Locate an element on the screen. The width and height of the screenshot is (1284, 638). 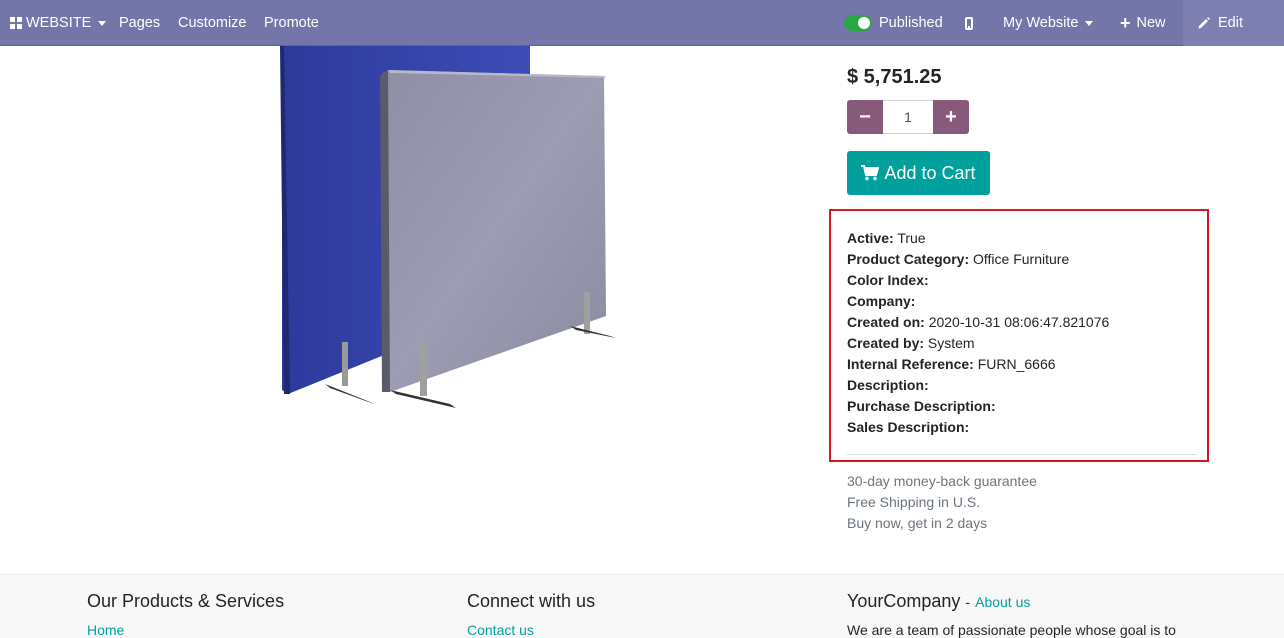
footer-products-title: Our Products & Services is located at coordinates (186, 601).